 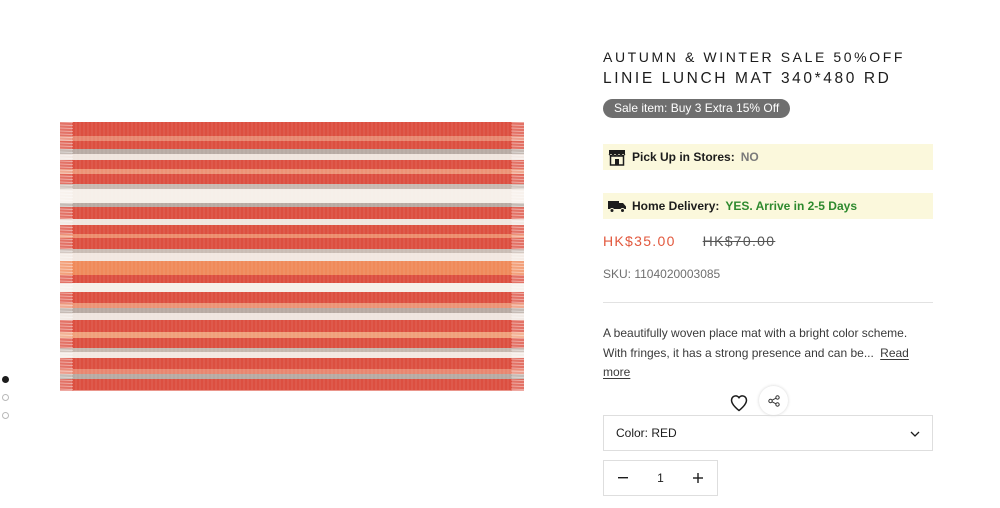 I want to click on divider, so click(x=768, y=302).